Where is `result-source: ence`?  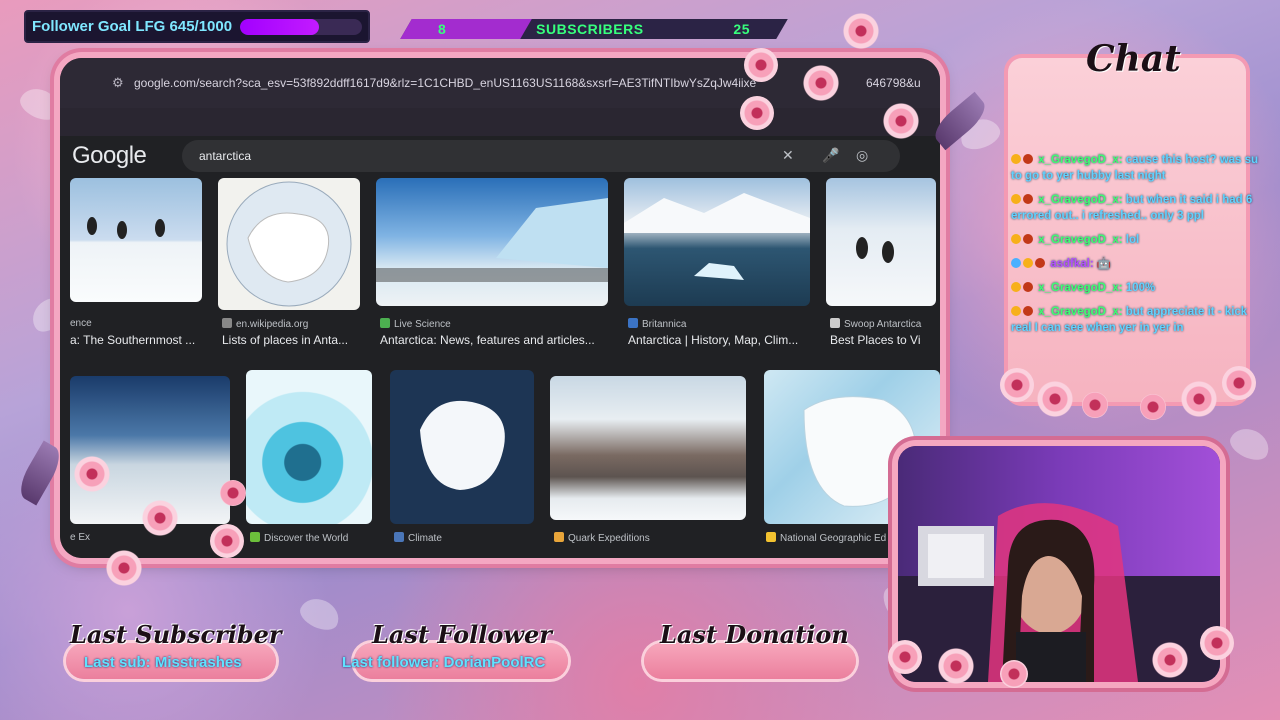 result-source: ence is located at coordinates (81, 323).